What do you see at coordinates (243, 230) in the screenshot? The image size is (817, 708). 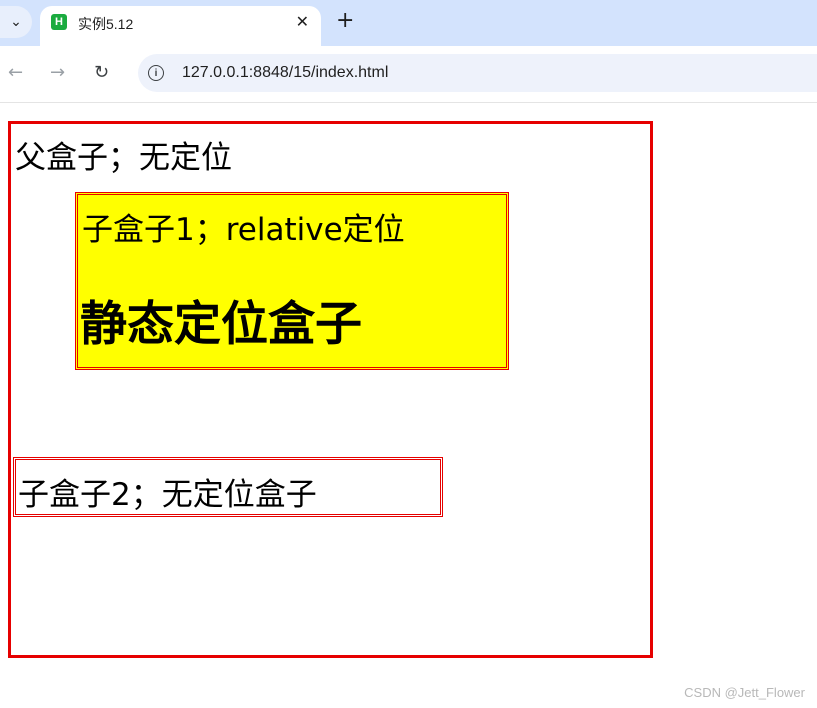 I see `child-box-1-label: 子盒子1；relative定位` at bounding box center [243, 230].